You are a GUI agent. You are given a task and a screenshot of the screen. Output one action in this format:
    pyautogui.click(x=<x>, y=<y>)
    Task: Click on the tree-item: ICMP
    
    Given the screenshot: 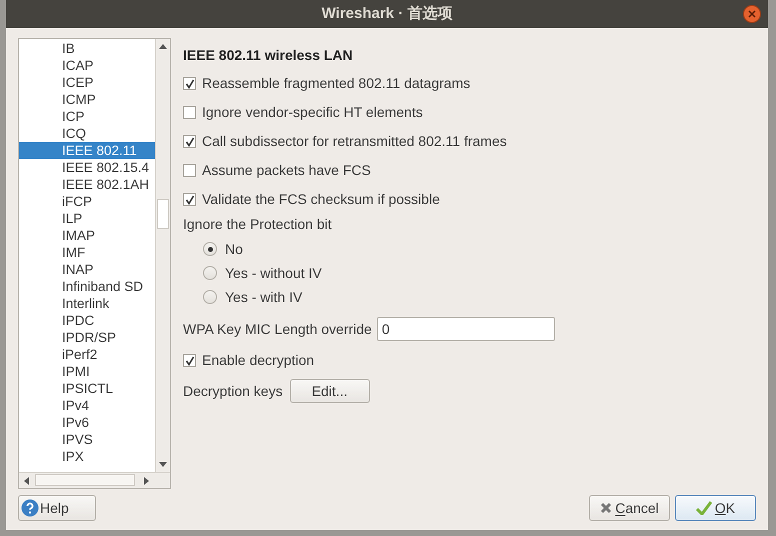 What is the action you would take?
    pyautogui.click(x=87, y=99)
    